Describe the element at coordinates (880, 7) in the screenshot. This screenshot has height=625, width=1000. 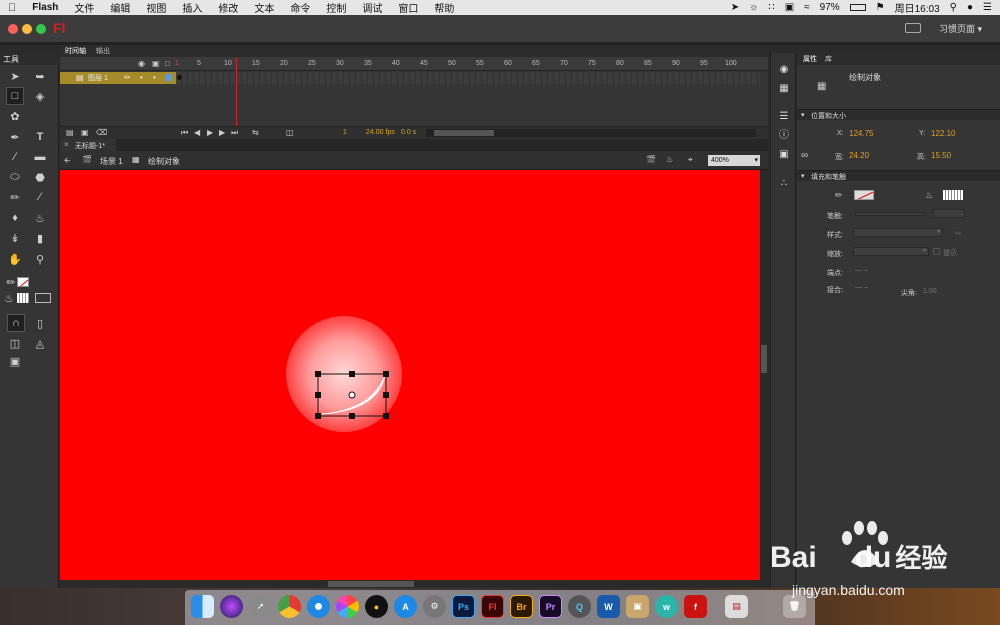
I see `flag-icon: ⚑` at that location.